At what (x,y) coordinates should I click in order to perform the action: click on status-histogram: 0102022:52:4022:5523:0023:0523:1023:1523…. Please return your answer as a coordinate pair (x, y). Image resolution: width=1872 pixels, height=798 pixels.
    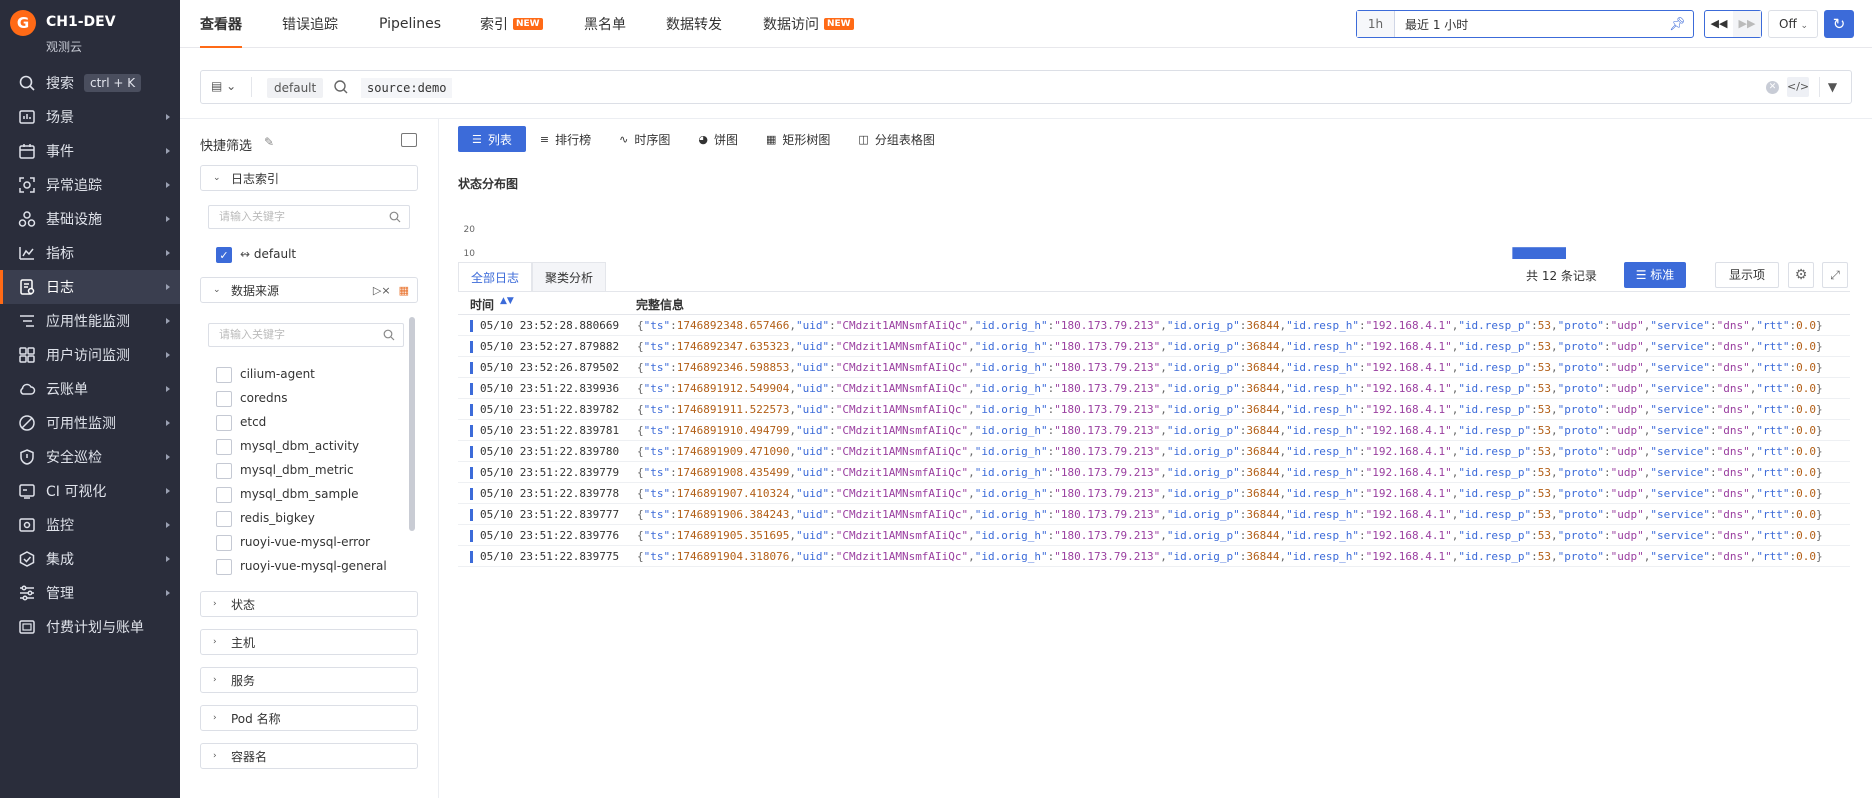
    Looking at the image, I should click on (1156, 224).